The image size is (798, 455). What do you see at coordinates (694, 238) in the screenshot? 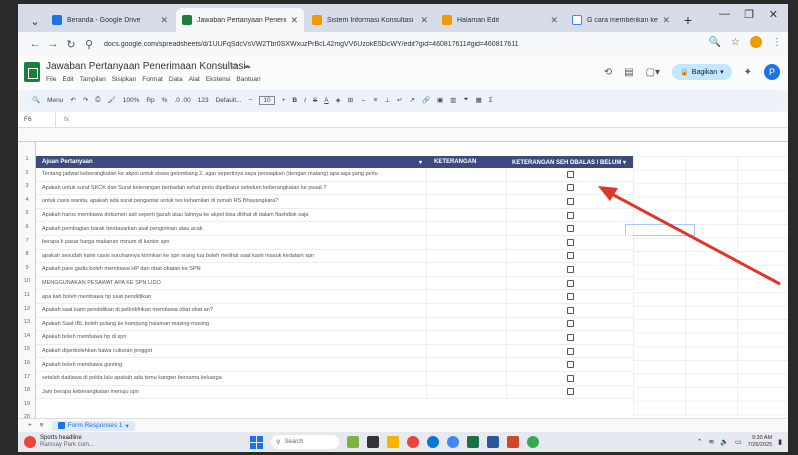
I see `arrow-shaft` at bounding box center [694, 238].